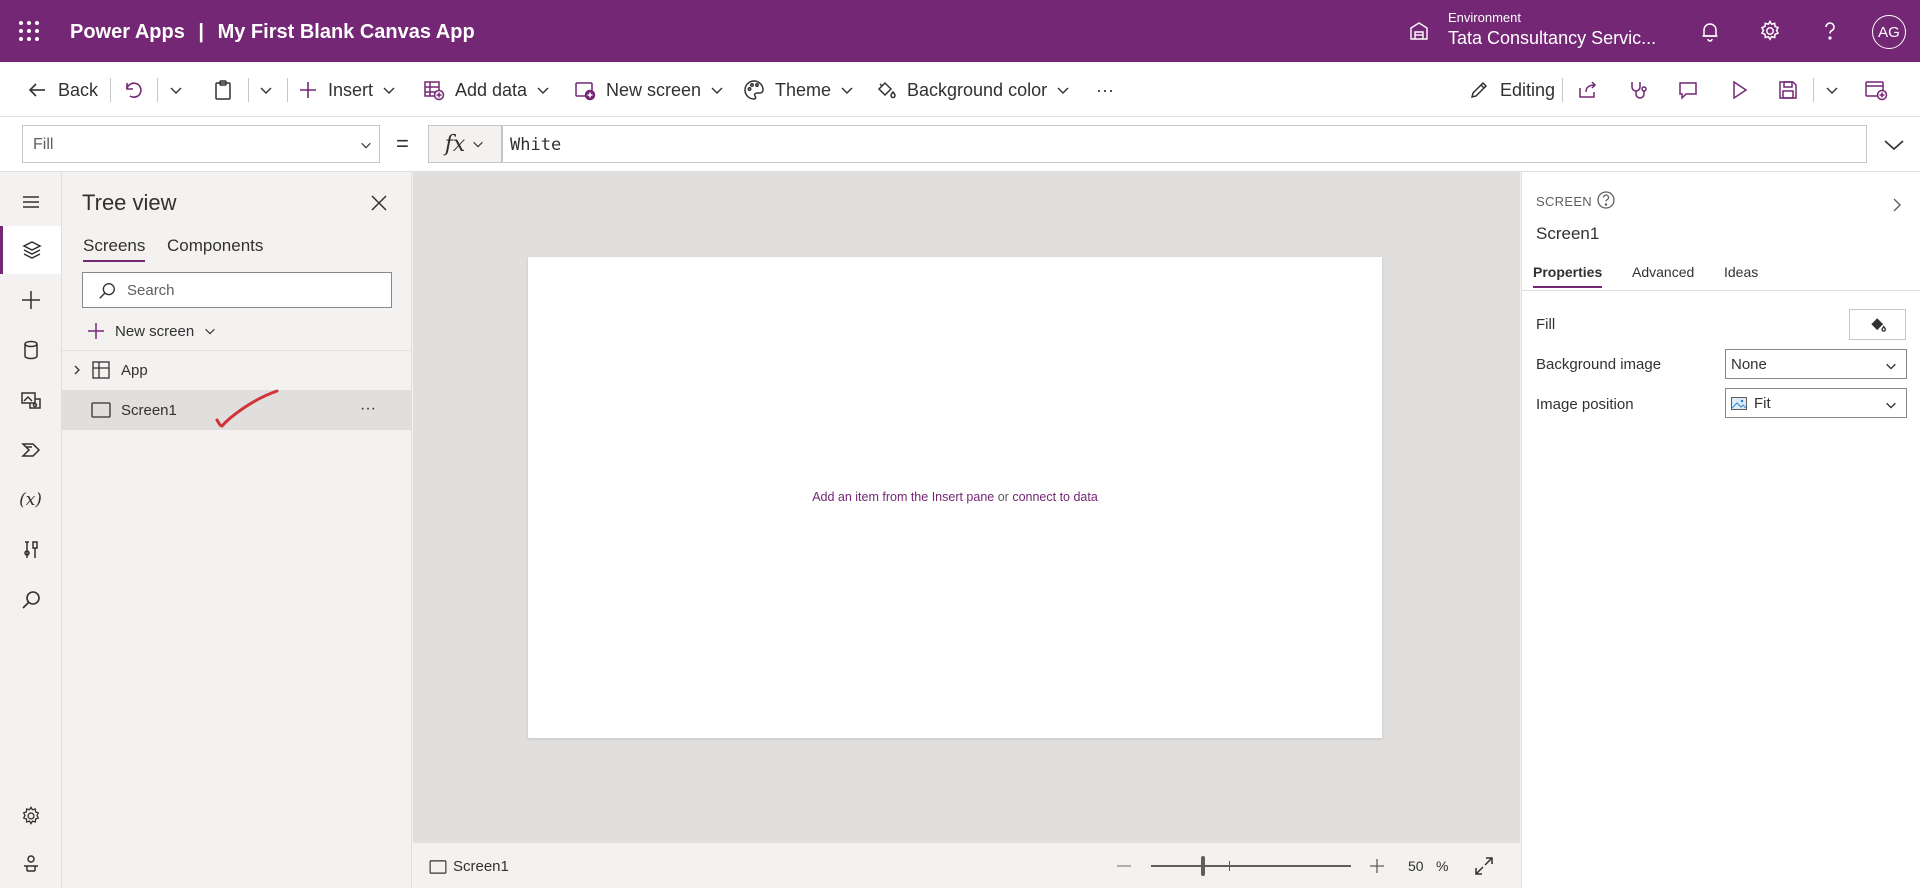  What do you see at coordinates (149, 410) in the screenshot?
I see `tree-item-label: Screen1` at bounding box center [149, 410].